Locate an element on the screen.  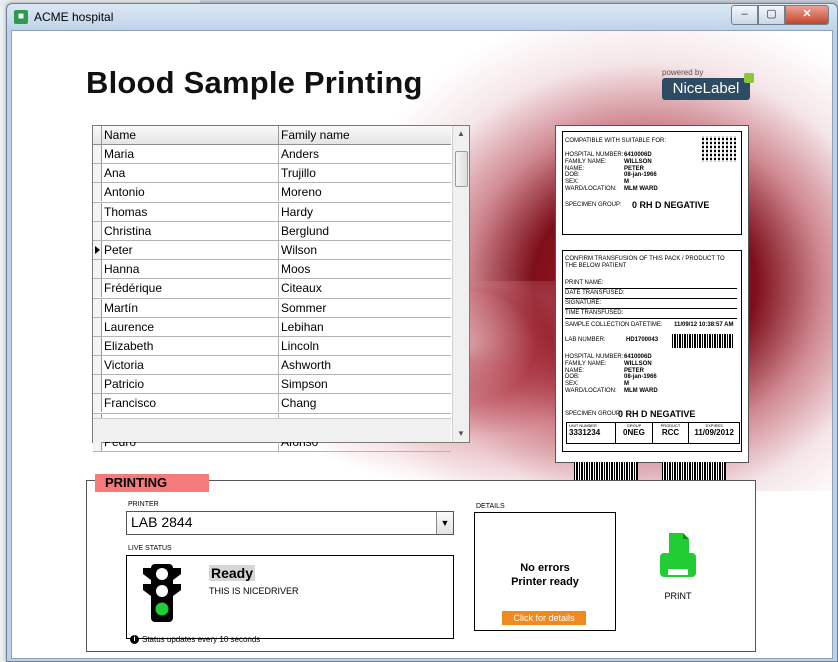
cell-family-name: Moos is located at coordinates (295, 269).